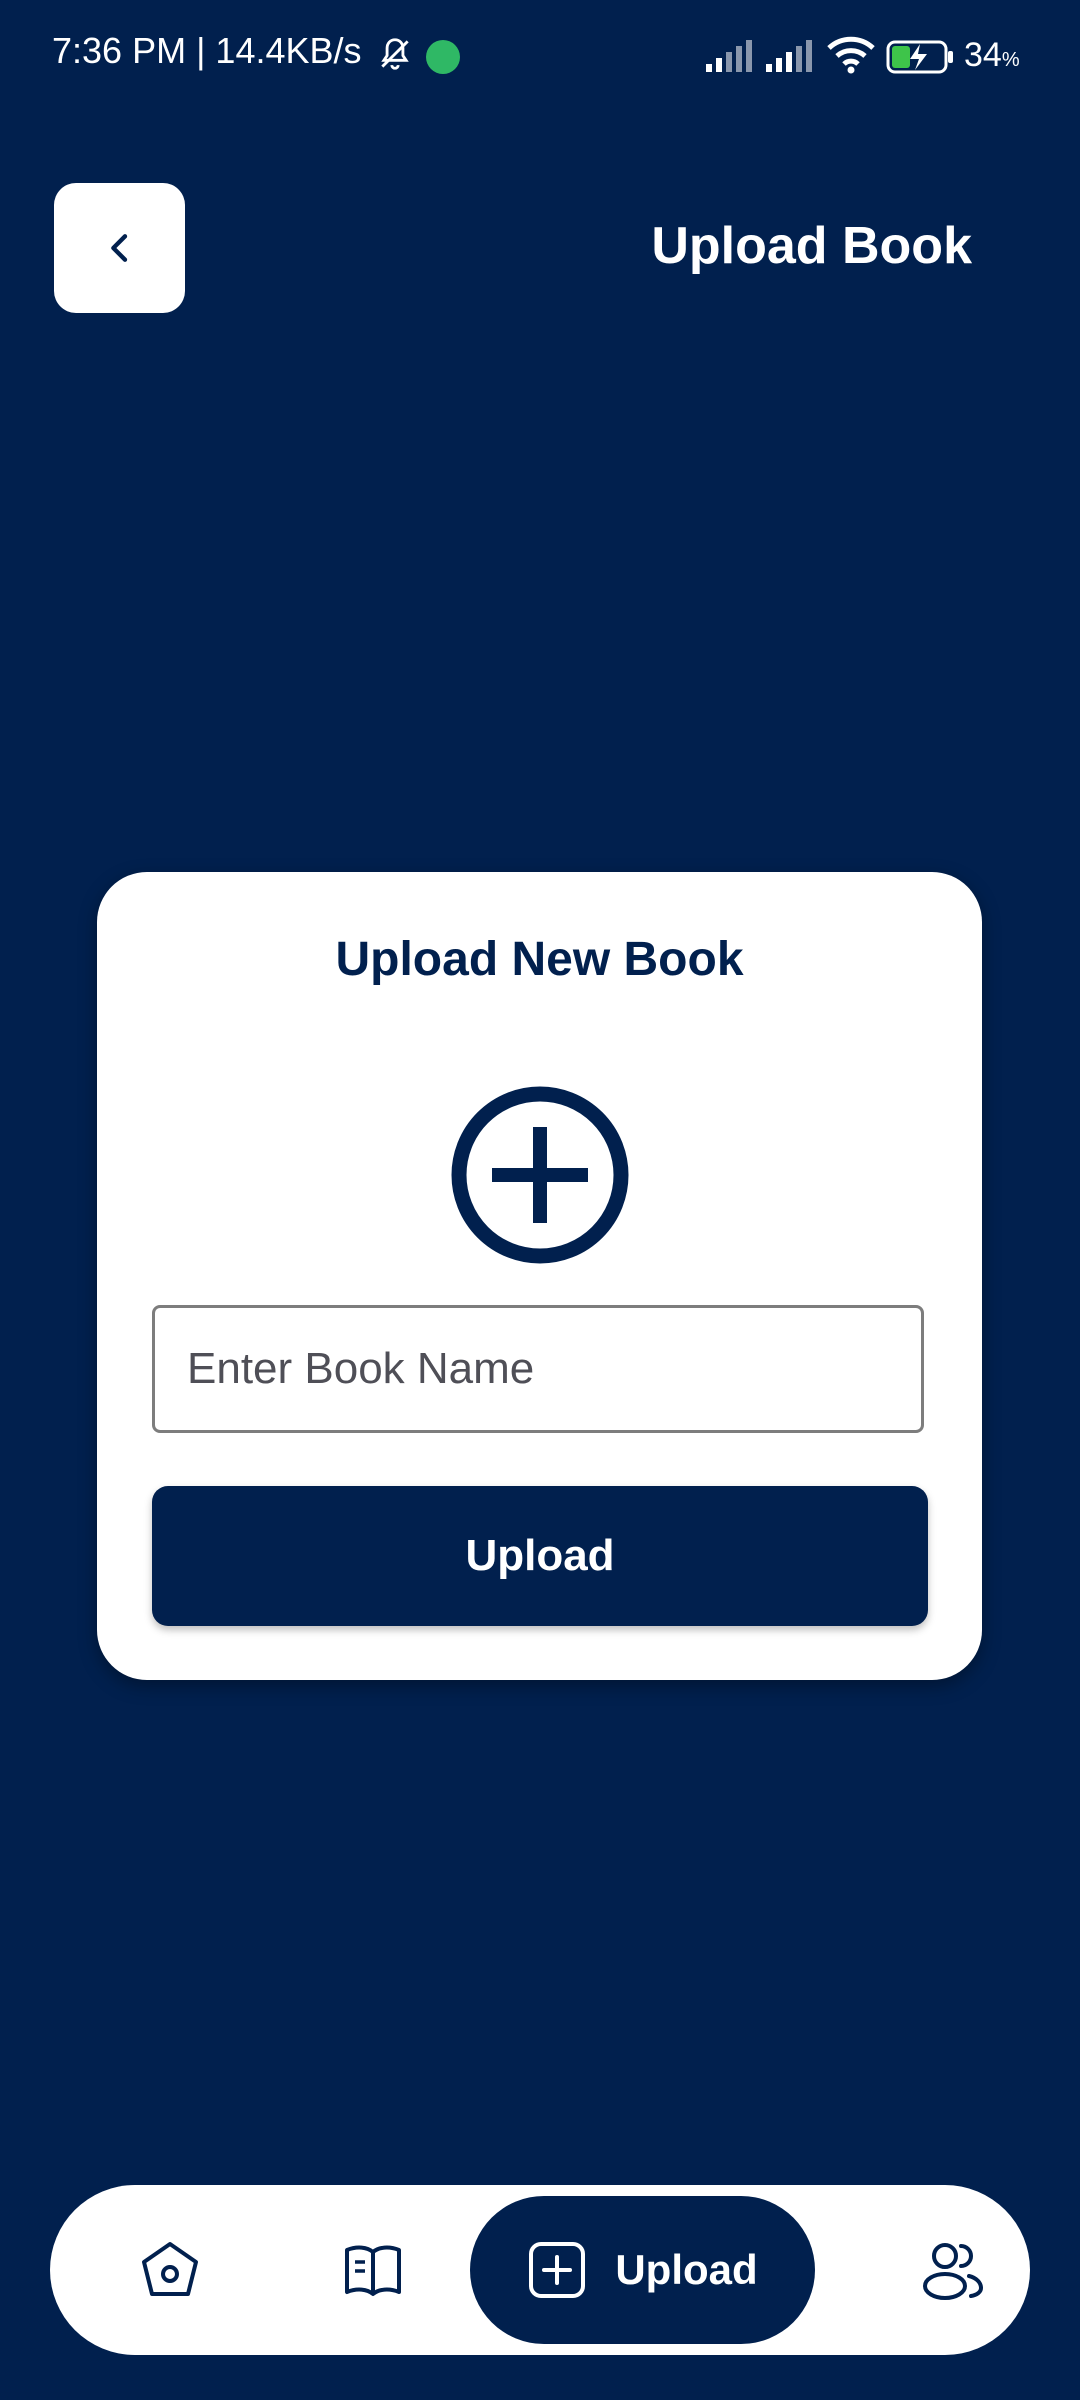 Image resolution: width=1080 pixels, height=2400 pixels. Describe the element at coordinates (851, 55) in the screenshot. I see `wifi-icon` at that location.